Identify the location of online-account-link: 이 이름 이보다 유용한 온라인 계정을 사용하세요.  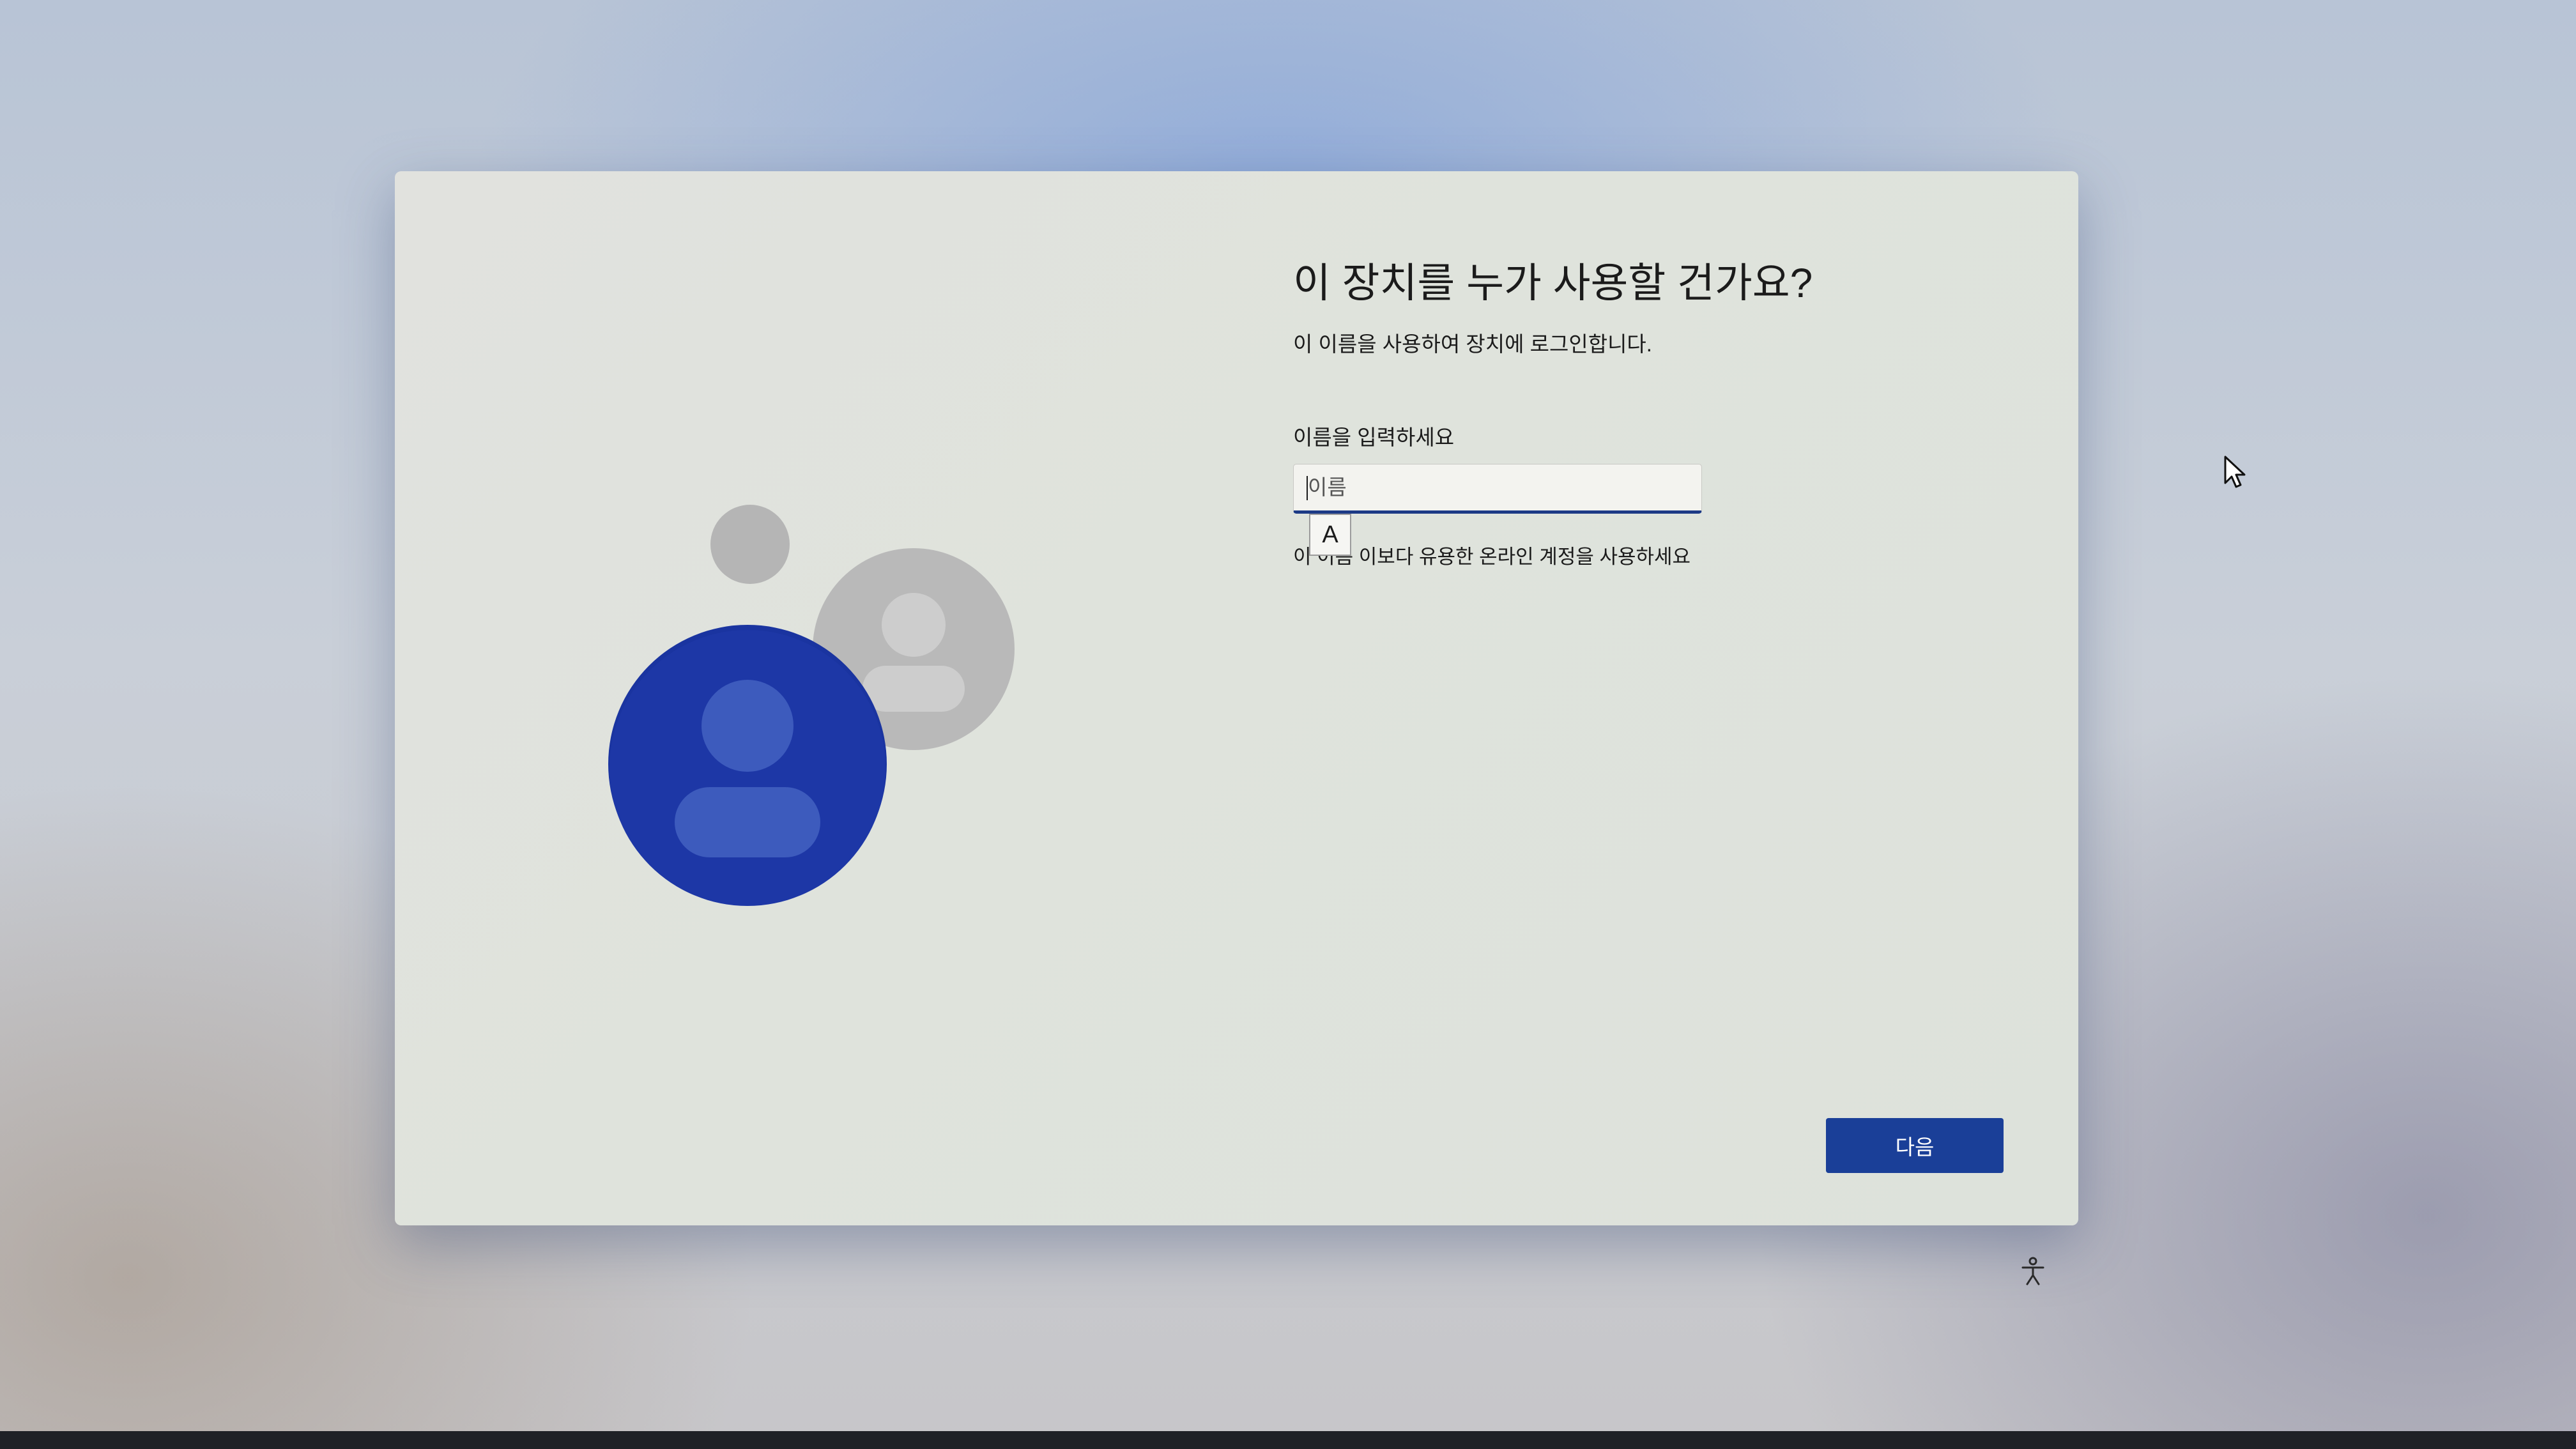
(1644, 557).